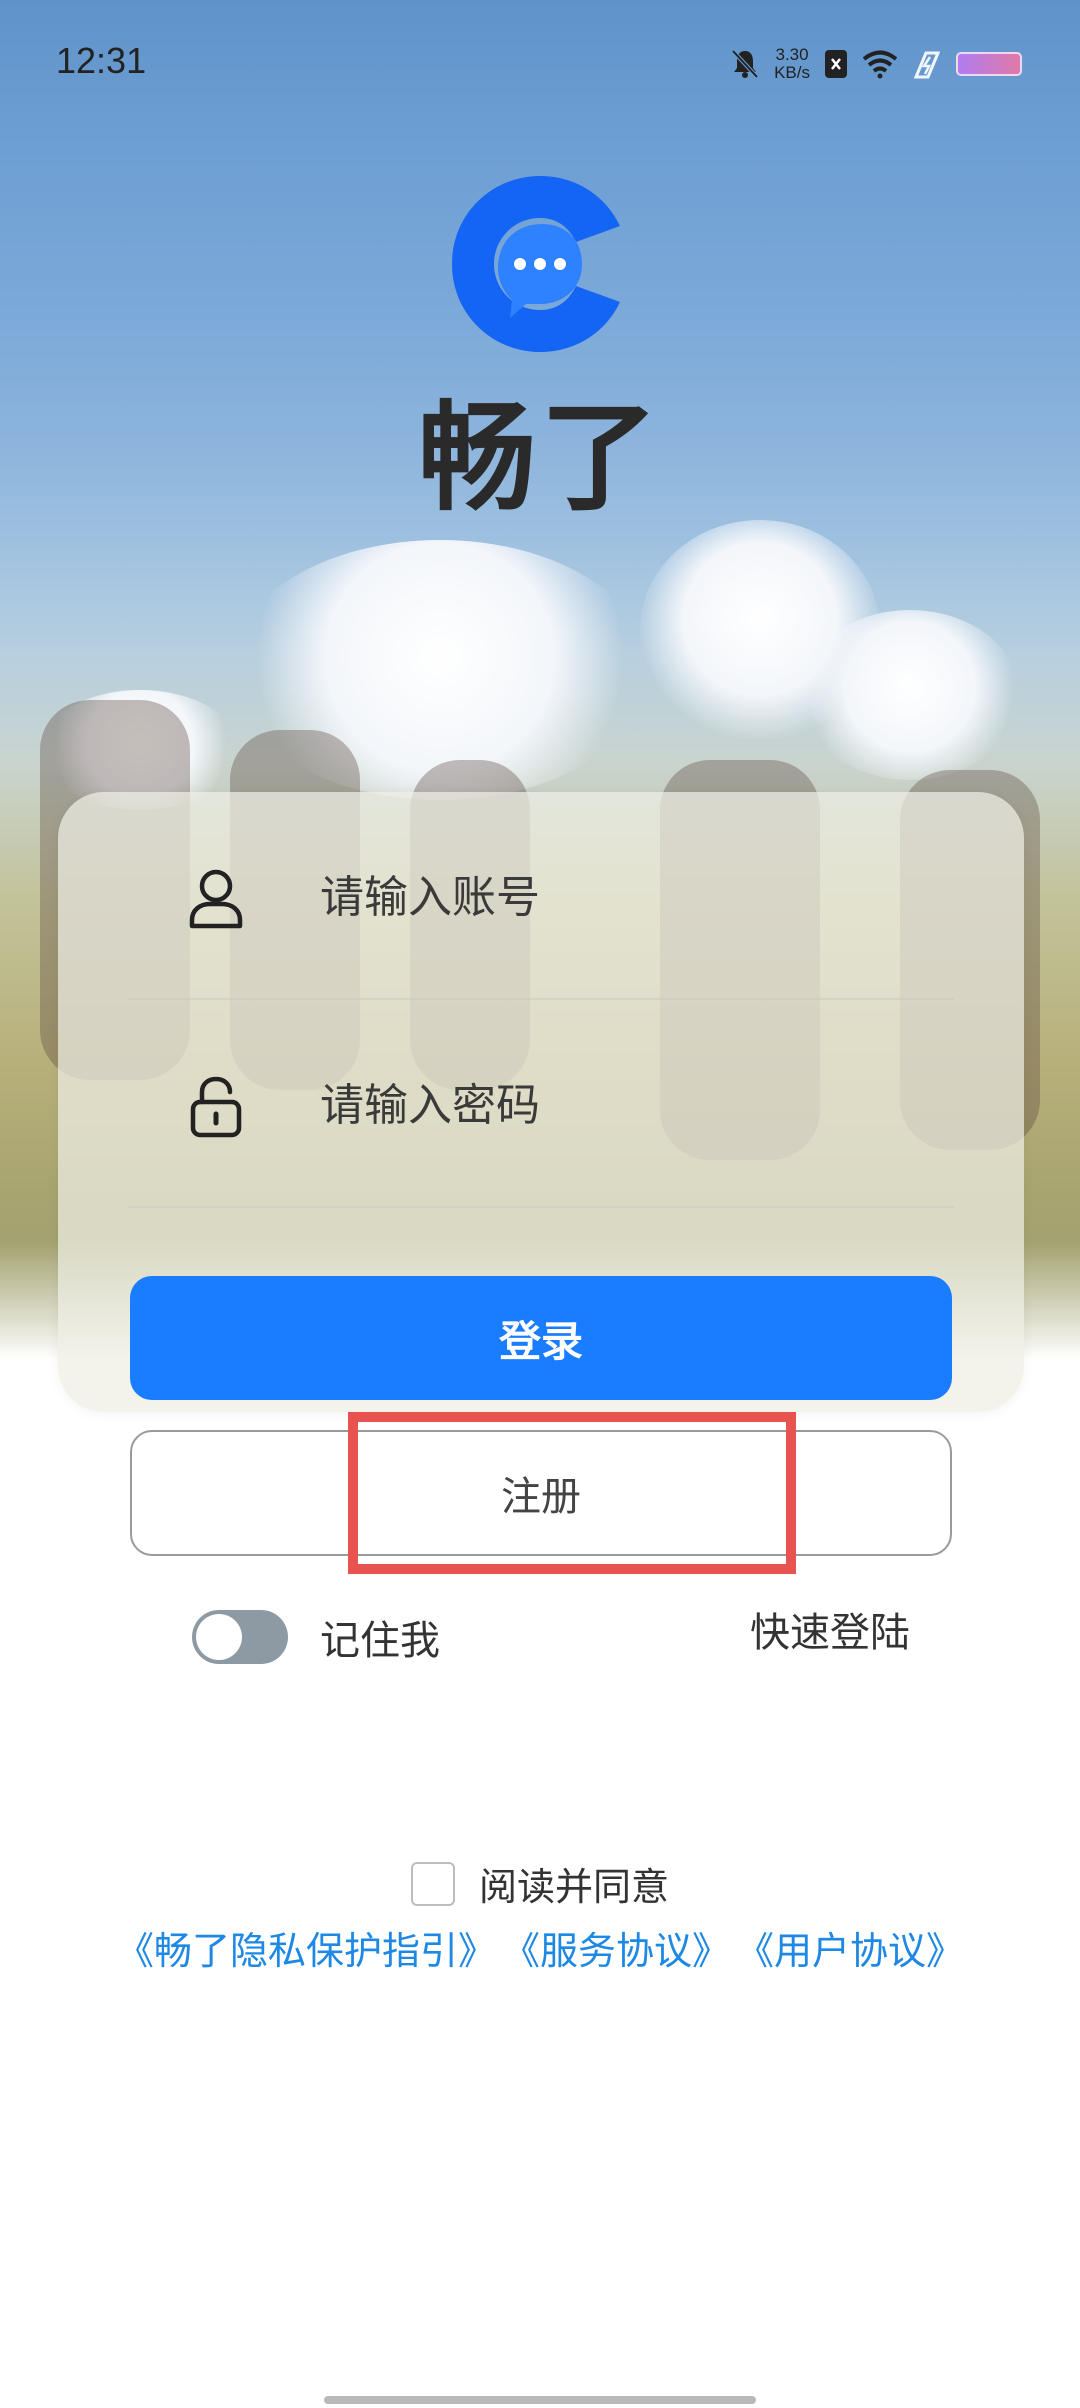 Image resolution: width=1080 pixels, height=2408 pixels. I want to click on clock: 12:31, so click(101, 60).